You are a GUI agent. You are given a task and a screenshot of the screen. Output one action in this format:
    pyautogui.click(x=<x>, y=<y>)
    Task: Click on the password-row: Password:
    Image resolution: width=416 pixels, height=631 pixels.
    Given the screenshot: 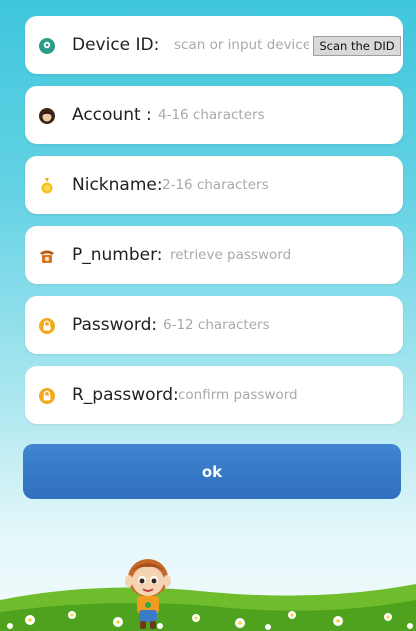 What is the action you would take?
    pyautogui.click(x=214, y=325)
    